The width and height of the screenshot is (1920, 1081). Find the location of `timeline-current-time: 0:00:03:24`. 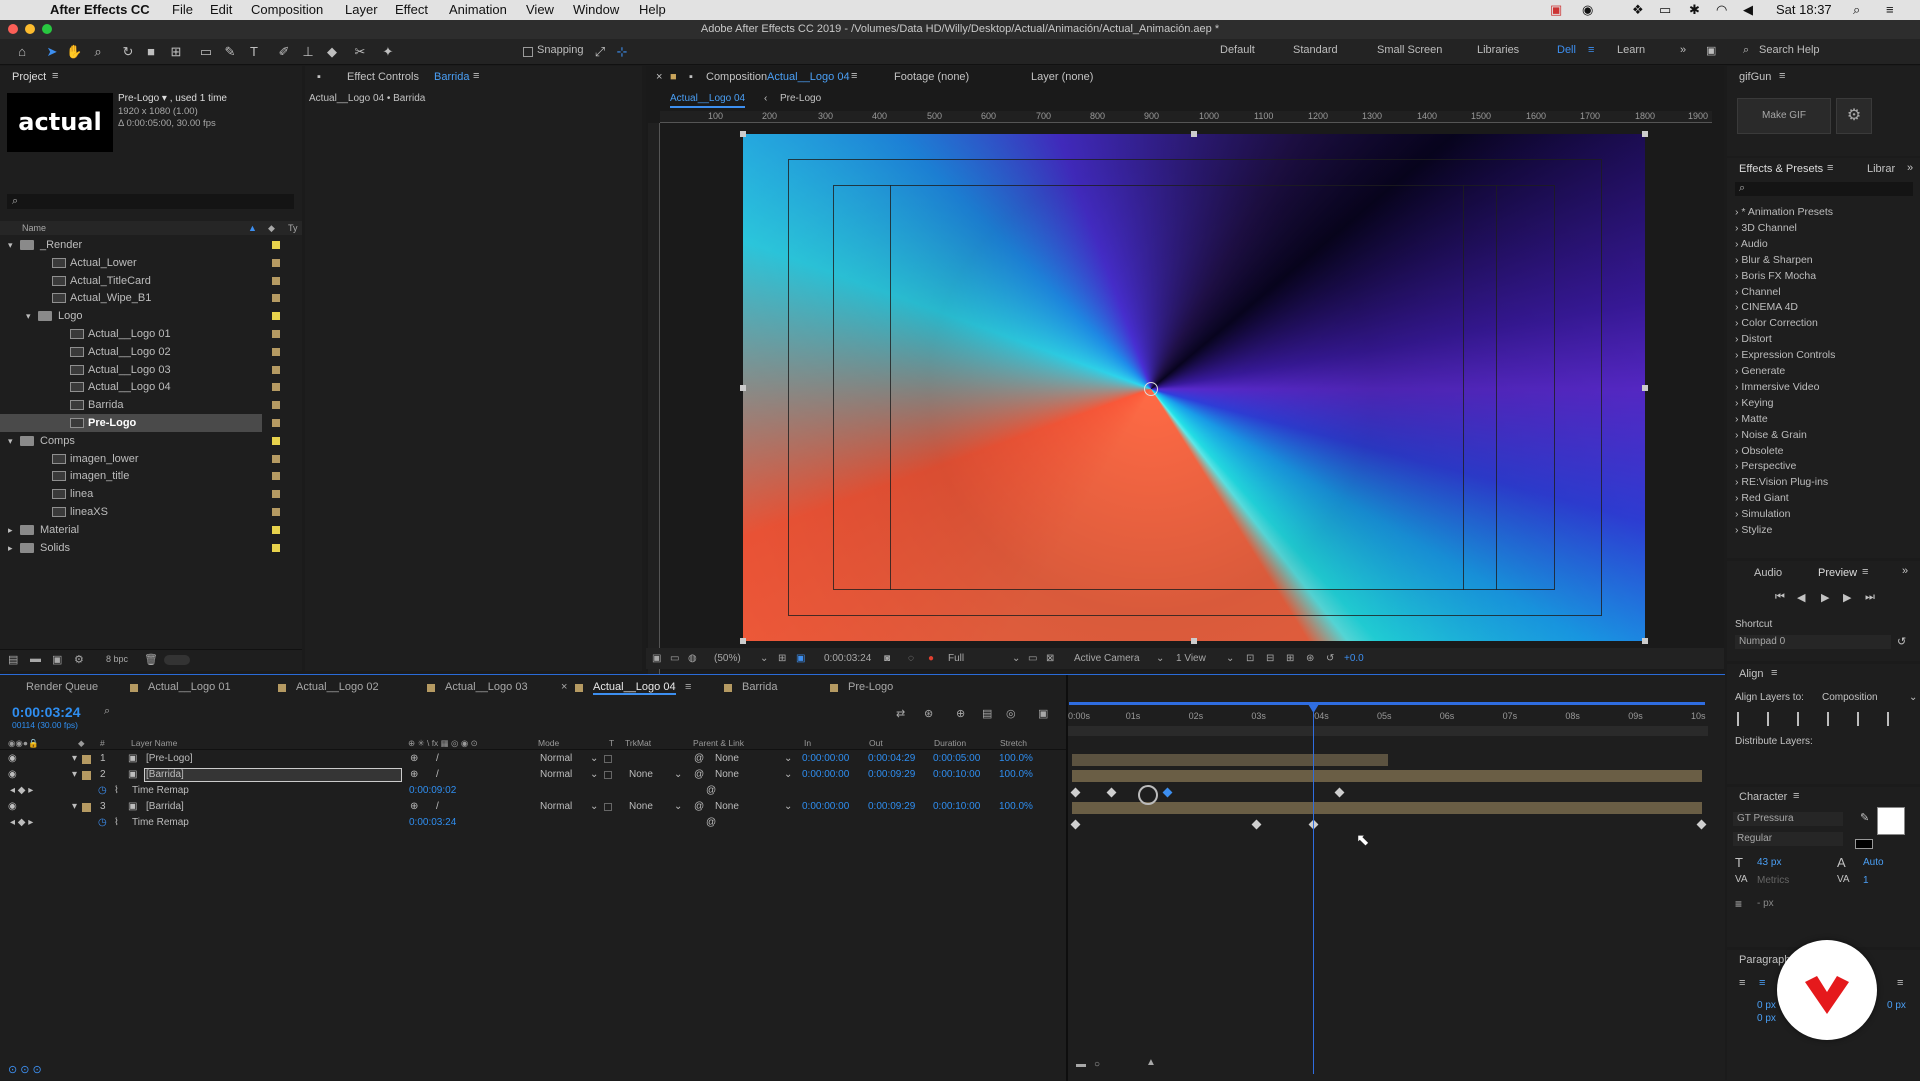

timeline-current-time: 0:00:03:24 is located at coordinates (46, 712).